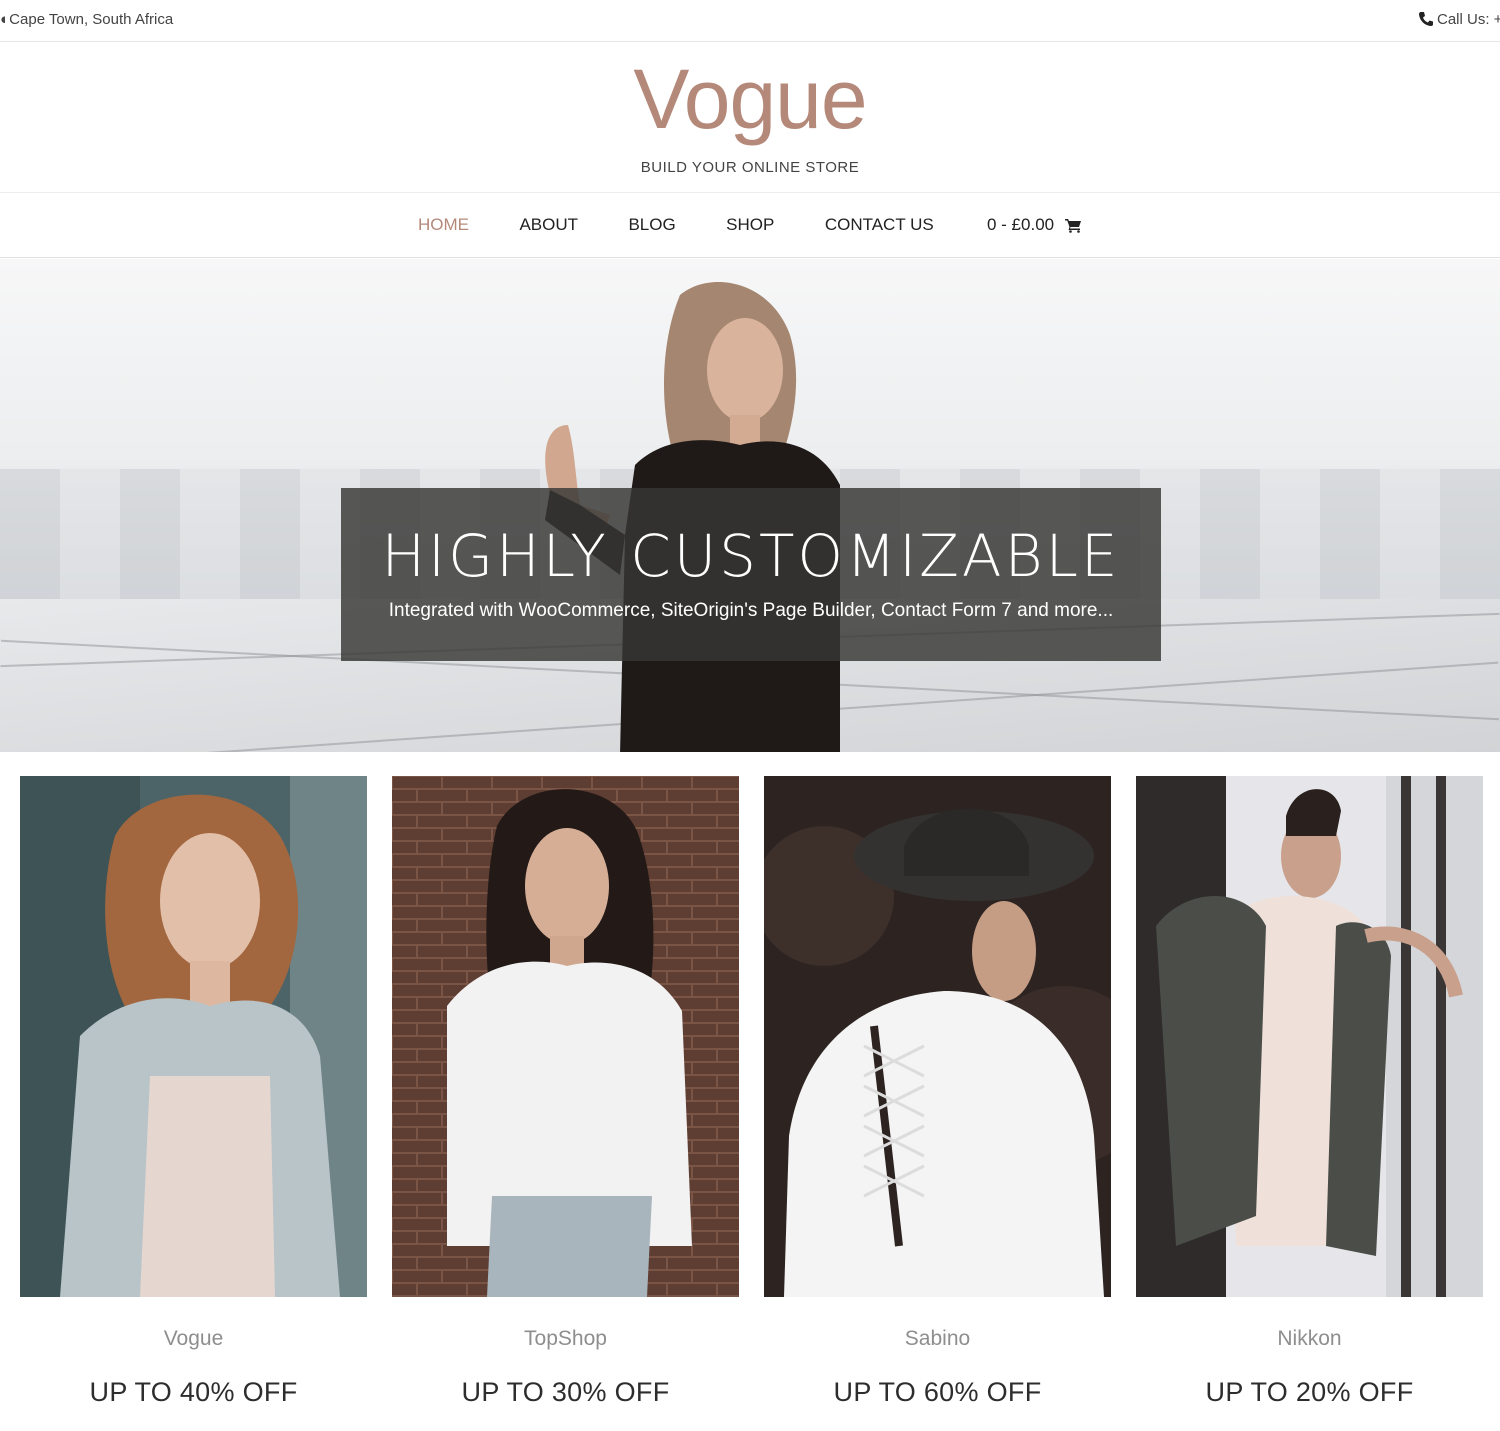  I want to click on hero-title: HIGHLY CUSTOMIZABLE, so click(751, 556).